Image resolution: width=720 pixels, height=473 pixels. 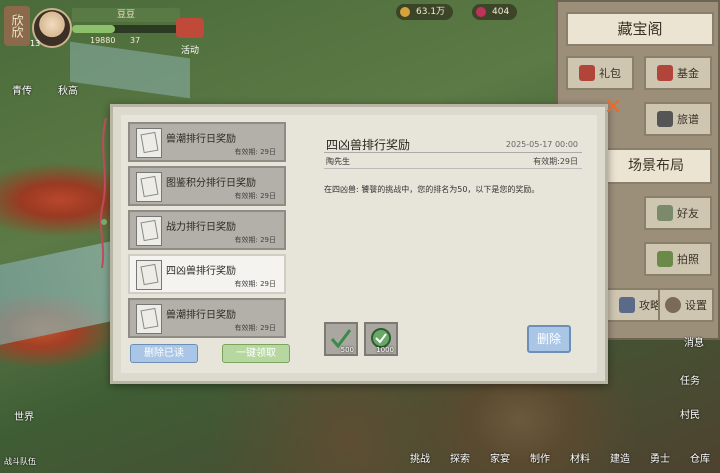 I want to click on travel-label: 旅谱, so click(x=688, y=119).